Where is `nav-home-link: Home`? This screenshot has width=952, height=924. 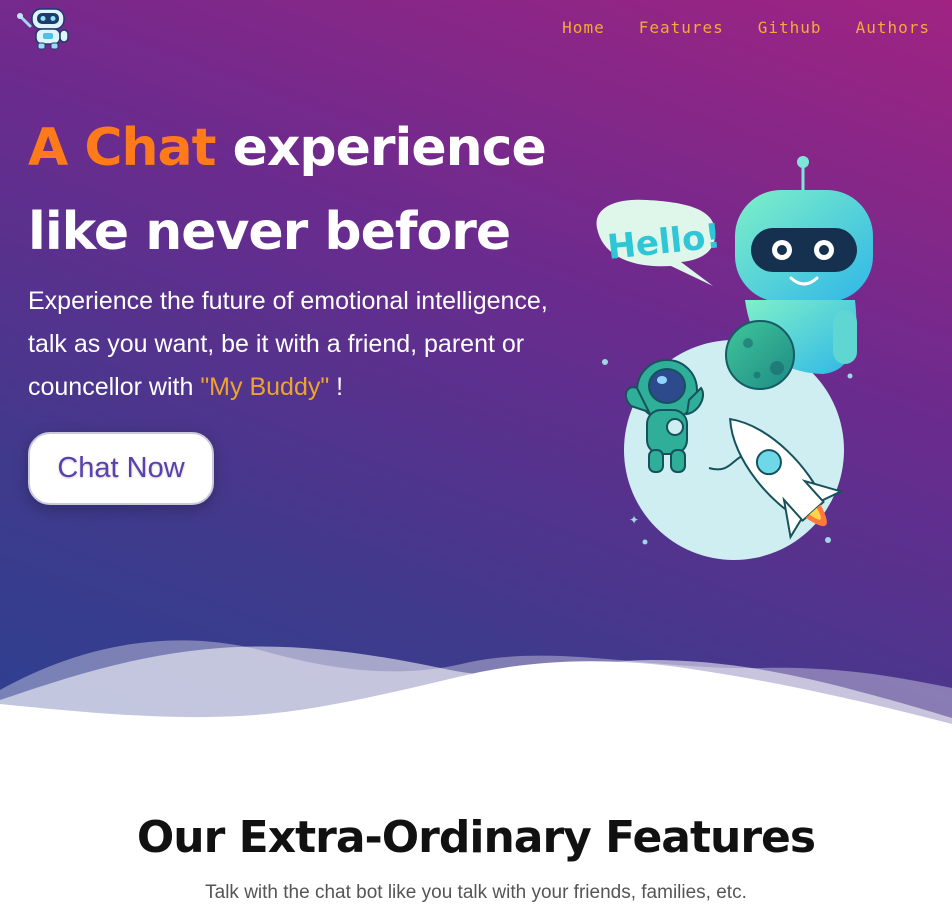
nav-home-link: Home is located at coordinates (583, 27).